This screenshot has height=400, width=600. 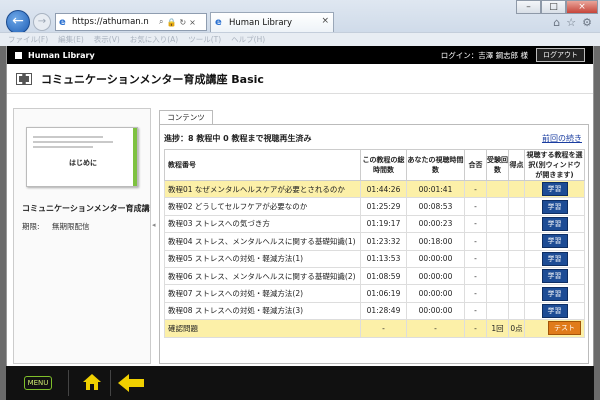 I want to click on star-icon: ☆, so click(x=571, y=22).